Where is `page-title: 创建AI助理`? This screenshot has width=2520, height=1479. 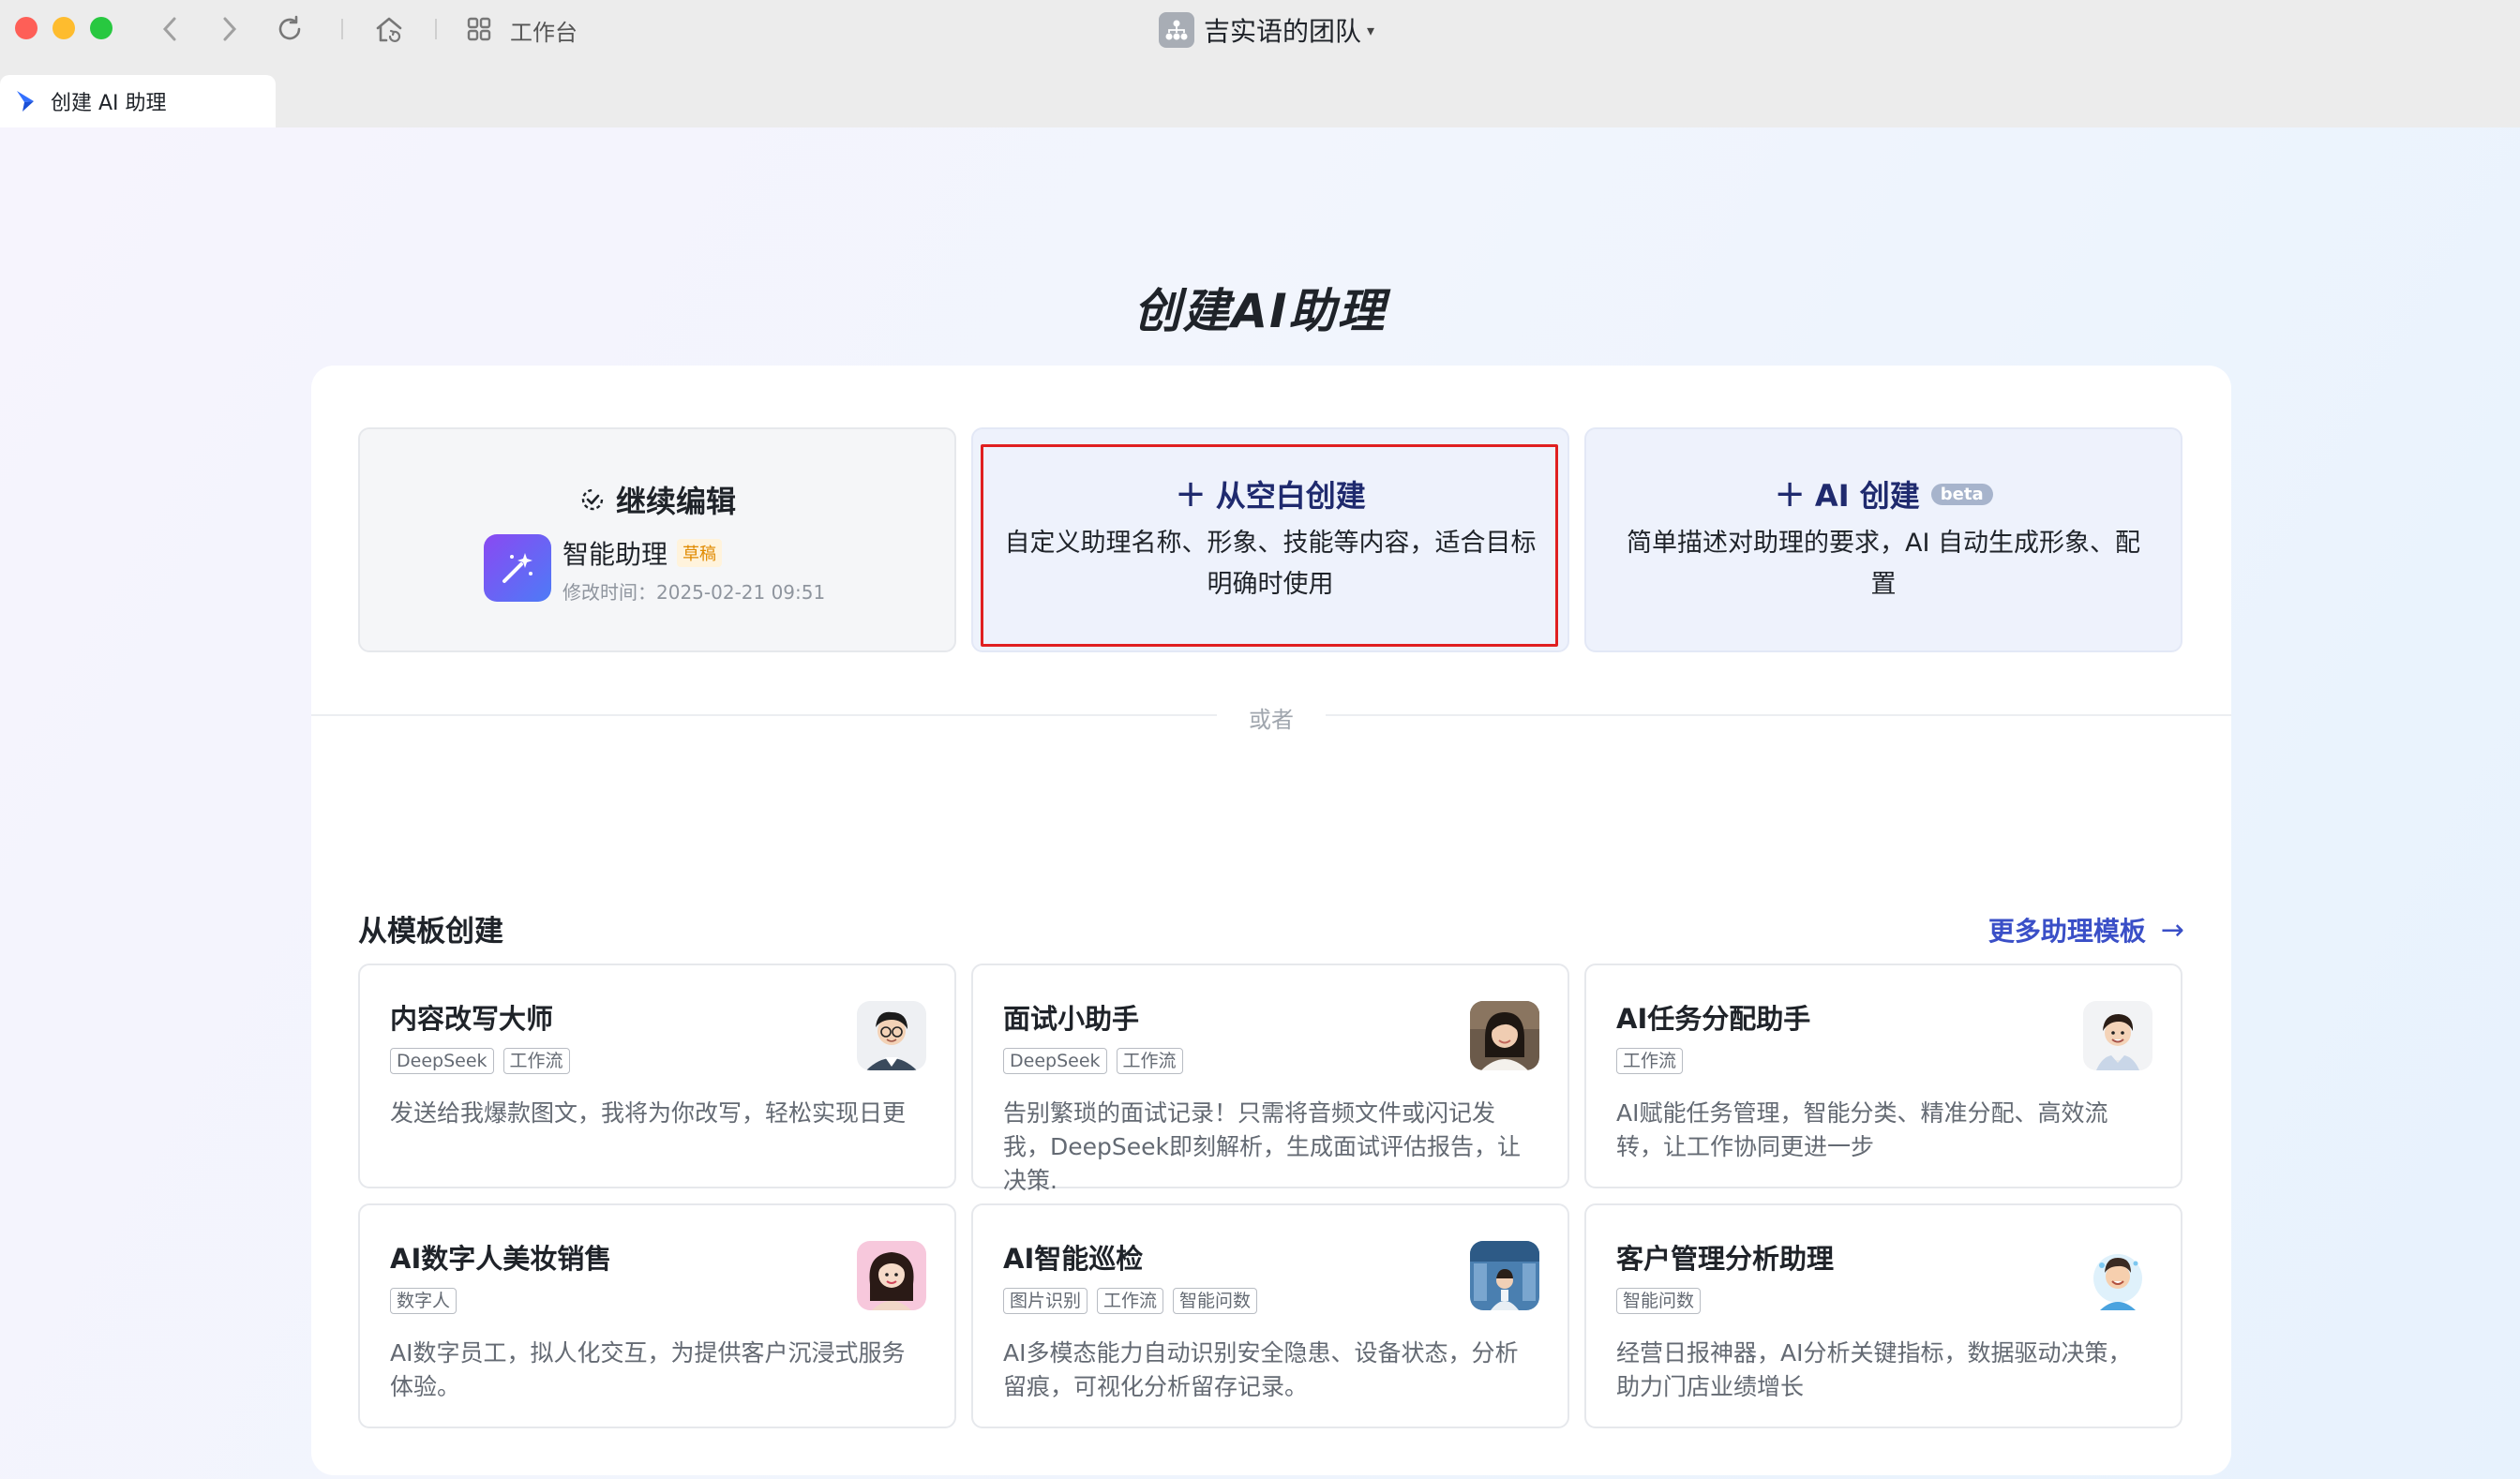
page-title: 创建AI助理 is located at coordinates (1260, 311).